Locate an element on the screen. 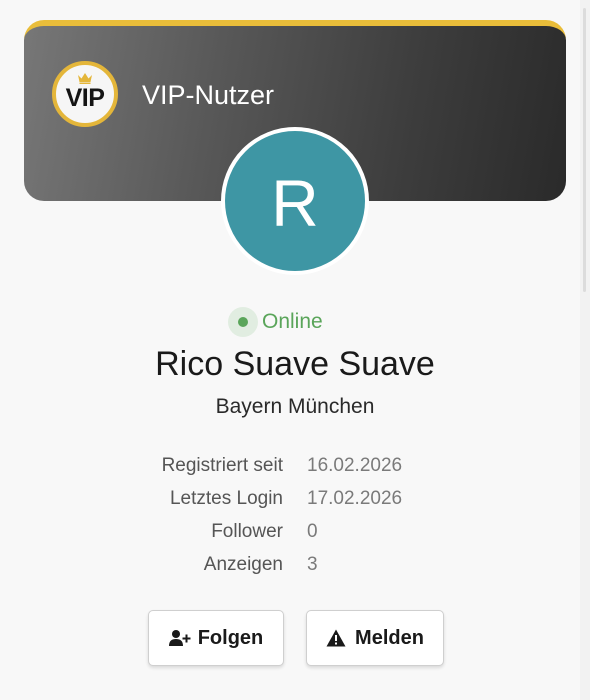 The image size is (590, 700). vip-badge: VIP is located at coordinates (85, 94).